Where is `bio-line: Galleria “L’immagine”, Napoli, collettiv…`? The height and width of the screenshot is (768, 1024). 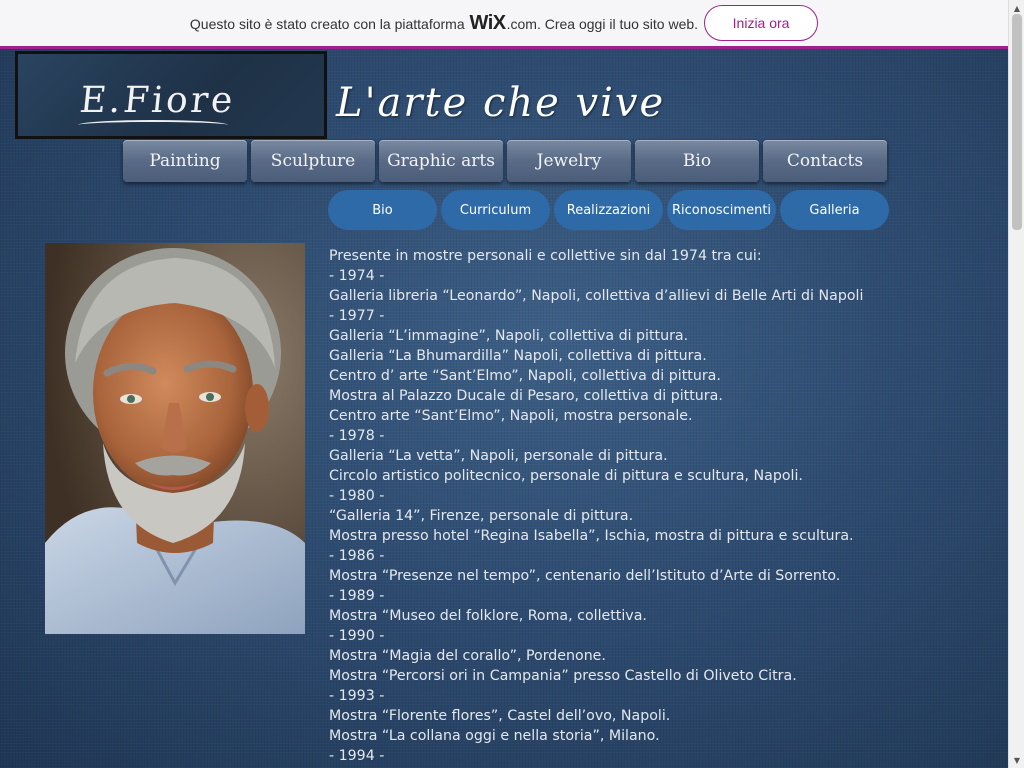
bio-line: Galleria “L’immagine”, Napoli, collettiv… is located at coordinates (509, 336).